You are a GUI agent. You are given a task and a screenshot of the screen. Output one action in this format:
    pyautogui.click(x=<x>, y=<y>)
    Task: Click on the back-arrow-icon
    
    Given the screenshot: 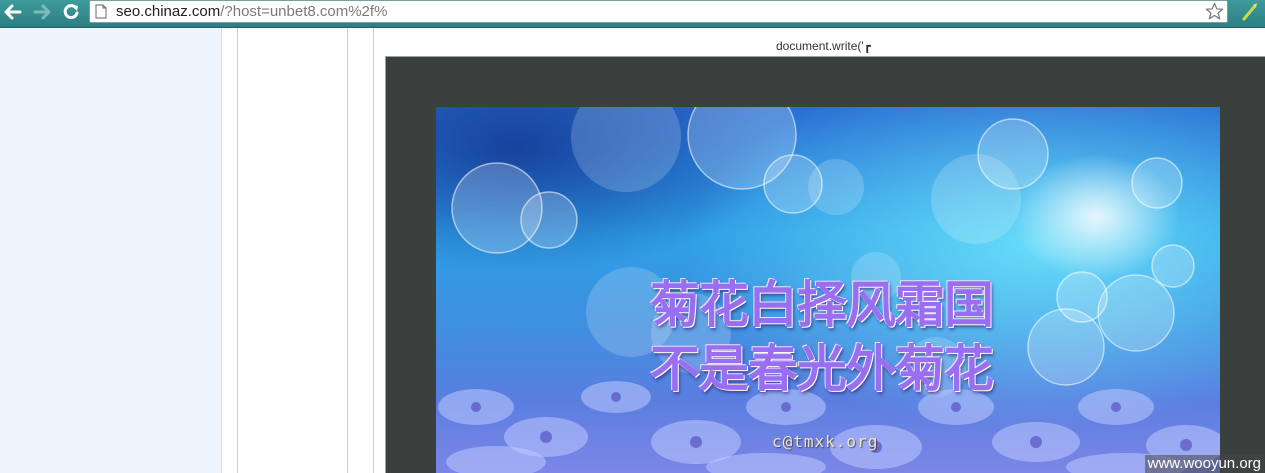 What is the action you would take?
    pyautogui.click(x=13, y=12)
    